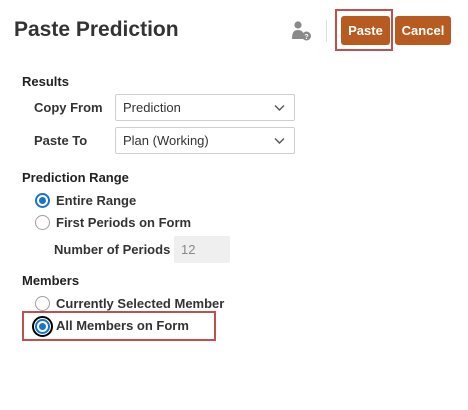 The width and height of the screenshot is (468, 410). What do you see at coordinates (96, 200) in the screenshot?
I see `entire-range-label: Entire Range` at bounding box center [96, 200].